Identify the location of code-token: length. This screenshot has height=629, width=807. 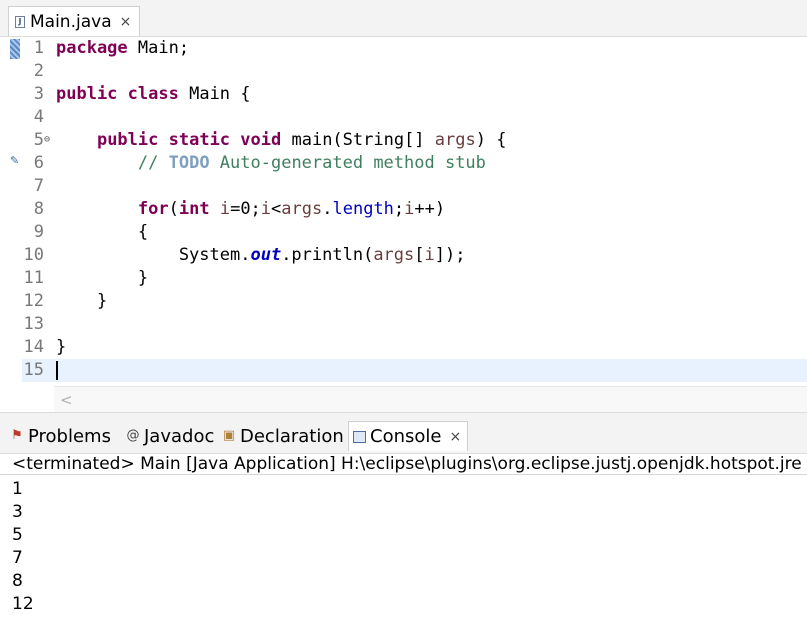
(363, 209).